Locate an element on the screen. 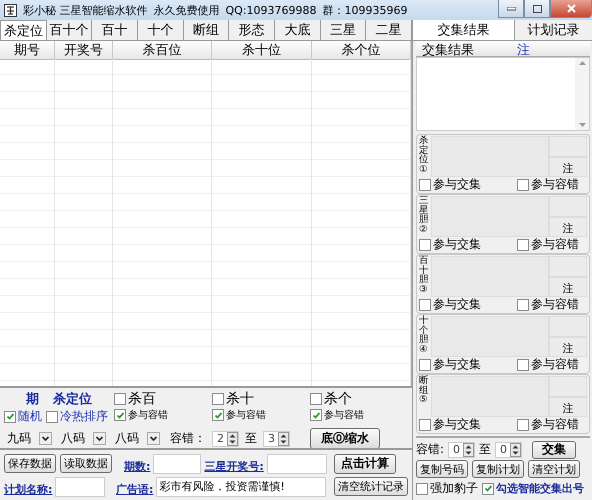 The height and width of the screenshot is (500, 592). minimize-button is located at coordinates (511, 9).